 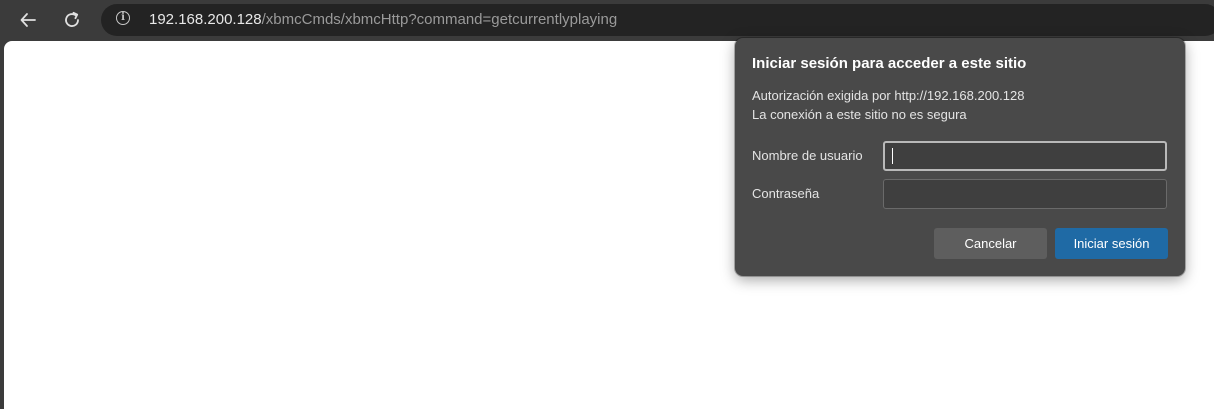 I want to click on username-field, so click(x=1025, y=156).